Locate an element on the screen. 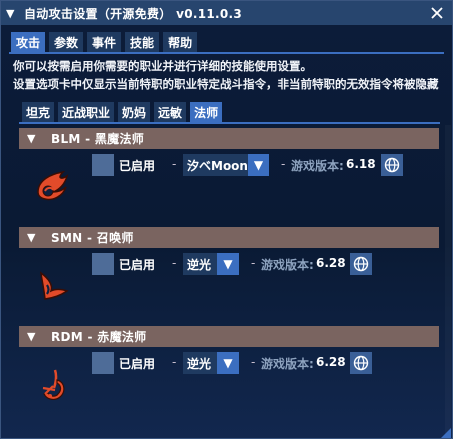 The width and height of the screenshot is (453, 439). job-header-label: SMN - 召唤师 is located at coordinates (92, 238).